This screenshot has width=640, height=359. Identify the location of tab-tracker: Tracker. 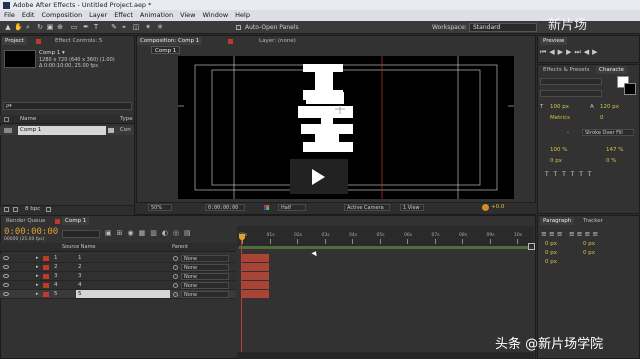
(593, 221).